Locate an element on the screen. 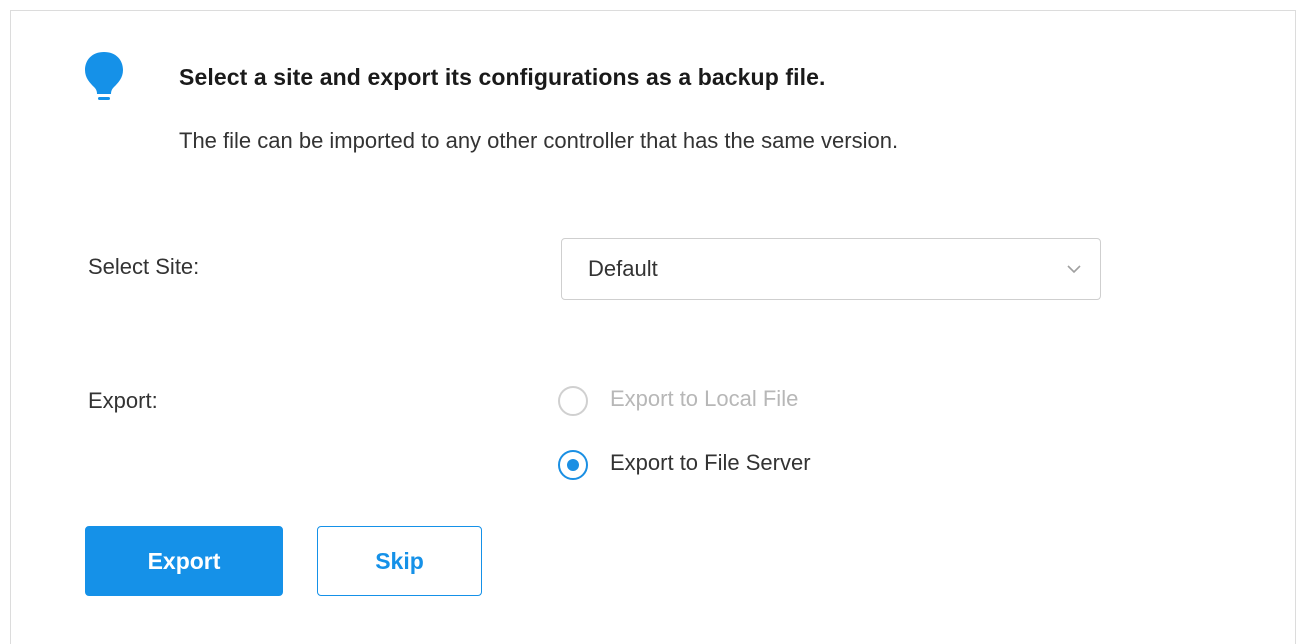 The width and height of the screenshot is (1306, 644). radio-button-selected is located at coordinates (573, 465).